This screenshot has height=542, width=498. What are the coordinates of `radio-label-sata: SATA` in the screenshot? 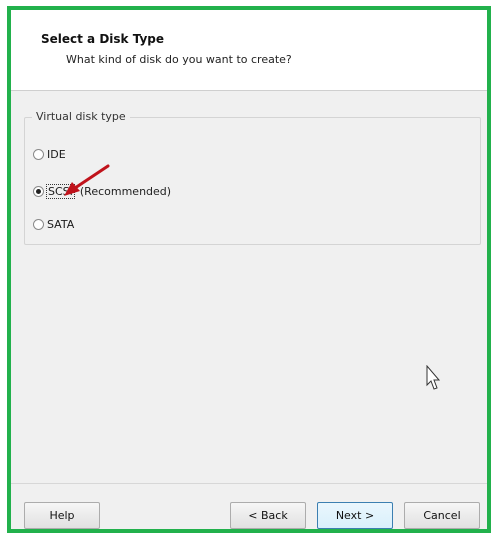 It's located at (61, 224).